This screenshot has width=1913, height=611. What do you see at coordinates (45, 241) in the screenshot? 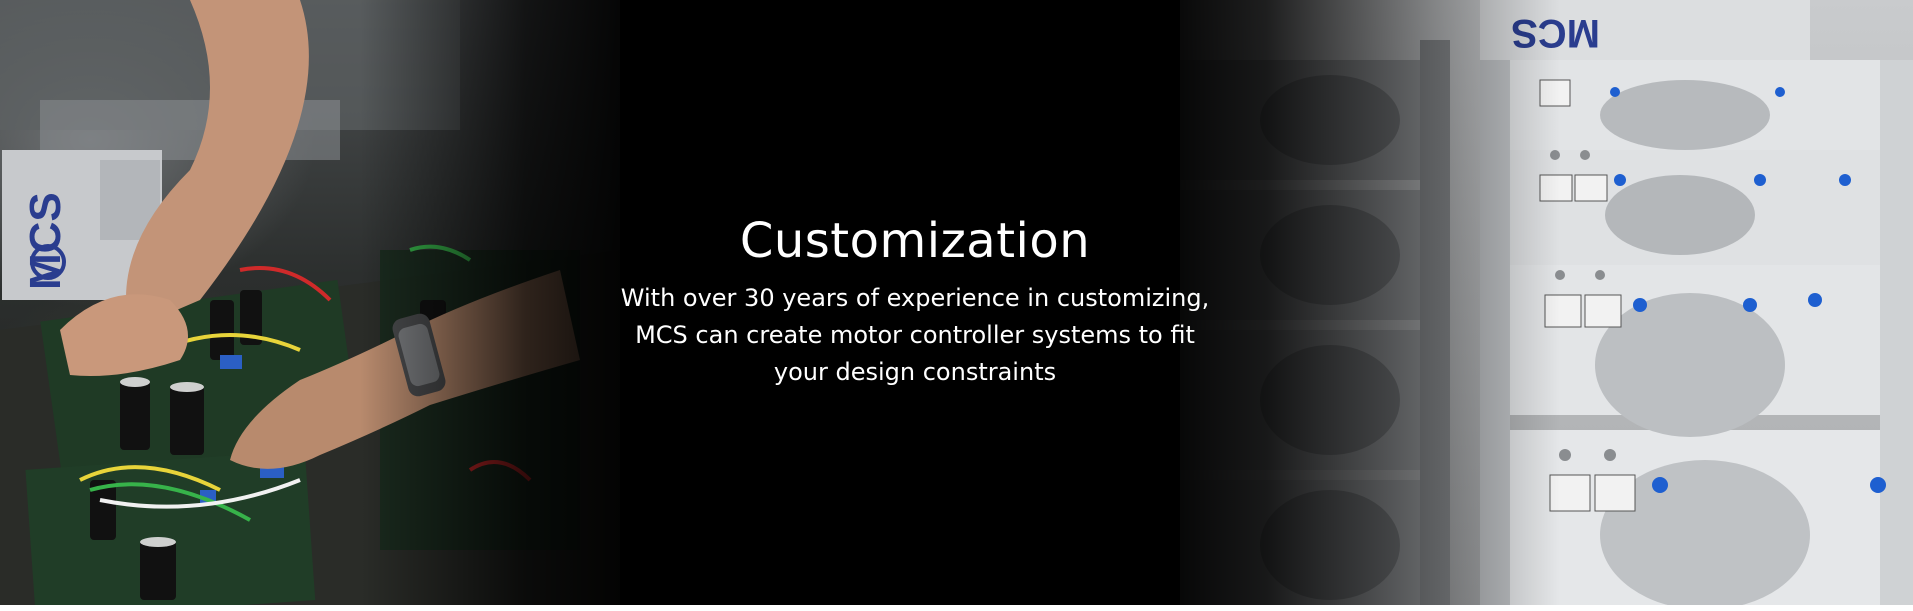
I see `mcs-logo: MCS` at bounding box center [45, 241].